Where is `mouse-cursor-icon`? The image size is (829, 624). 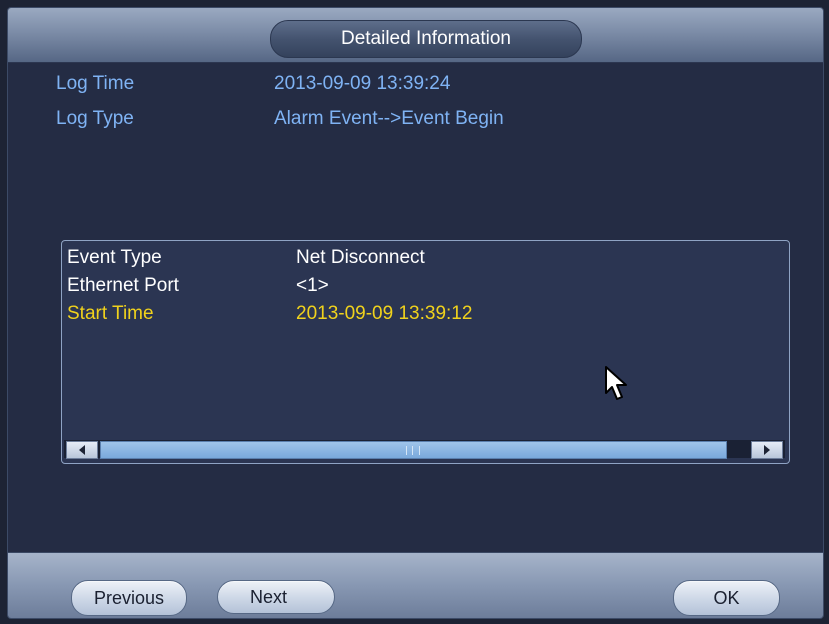
mouse-cursor-icon is located at coordinates (616, 383).